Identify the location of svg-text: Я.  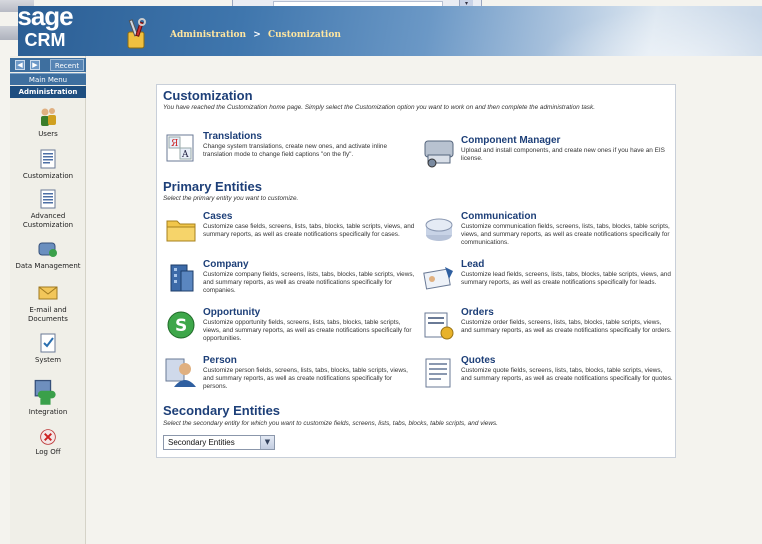
(174, 144).